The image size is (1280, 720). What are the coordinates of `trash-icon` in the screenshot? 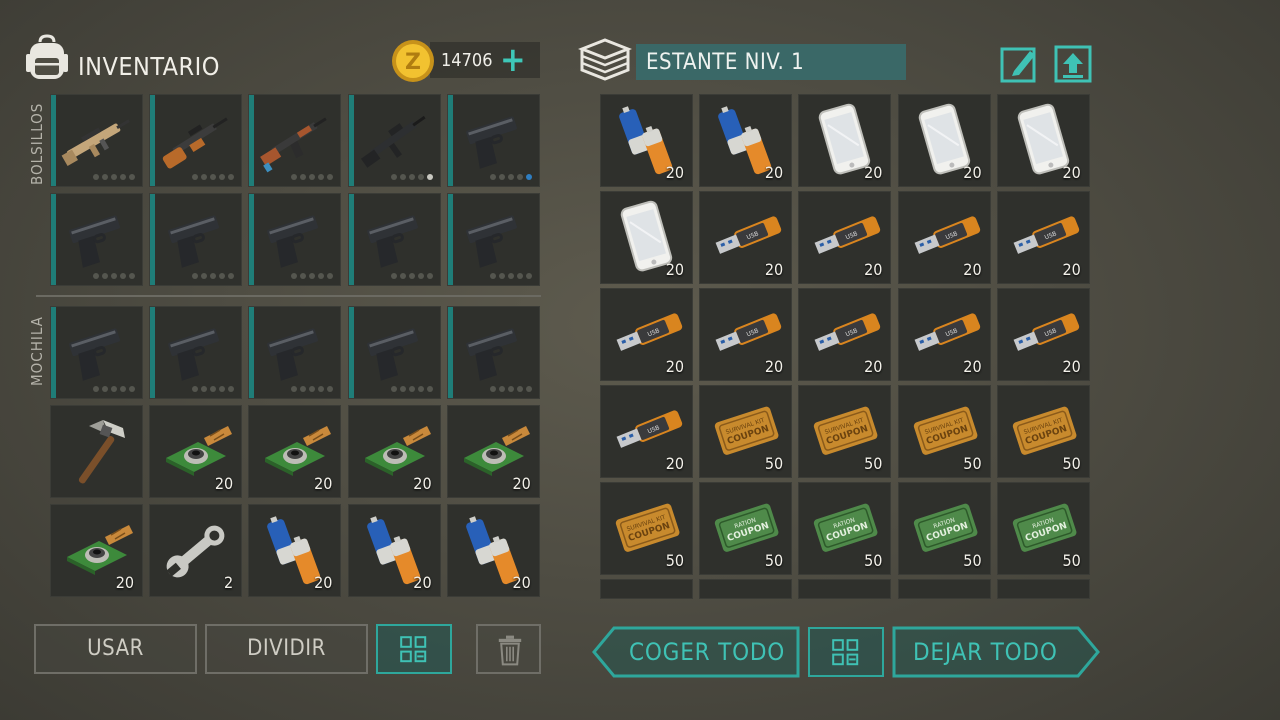 It's located at (510, 650).